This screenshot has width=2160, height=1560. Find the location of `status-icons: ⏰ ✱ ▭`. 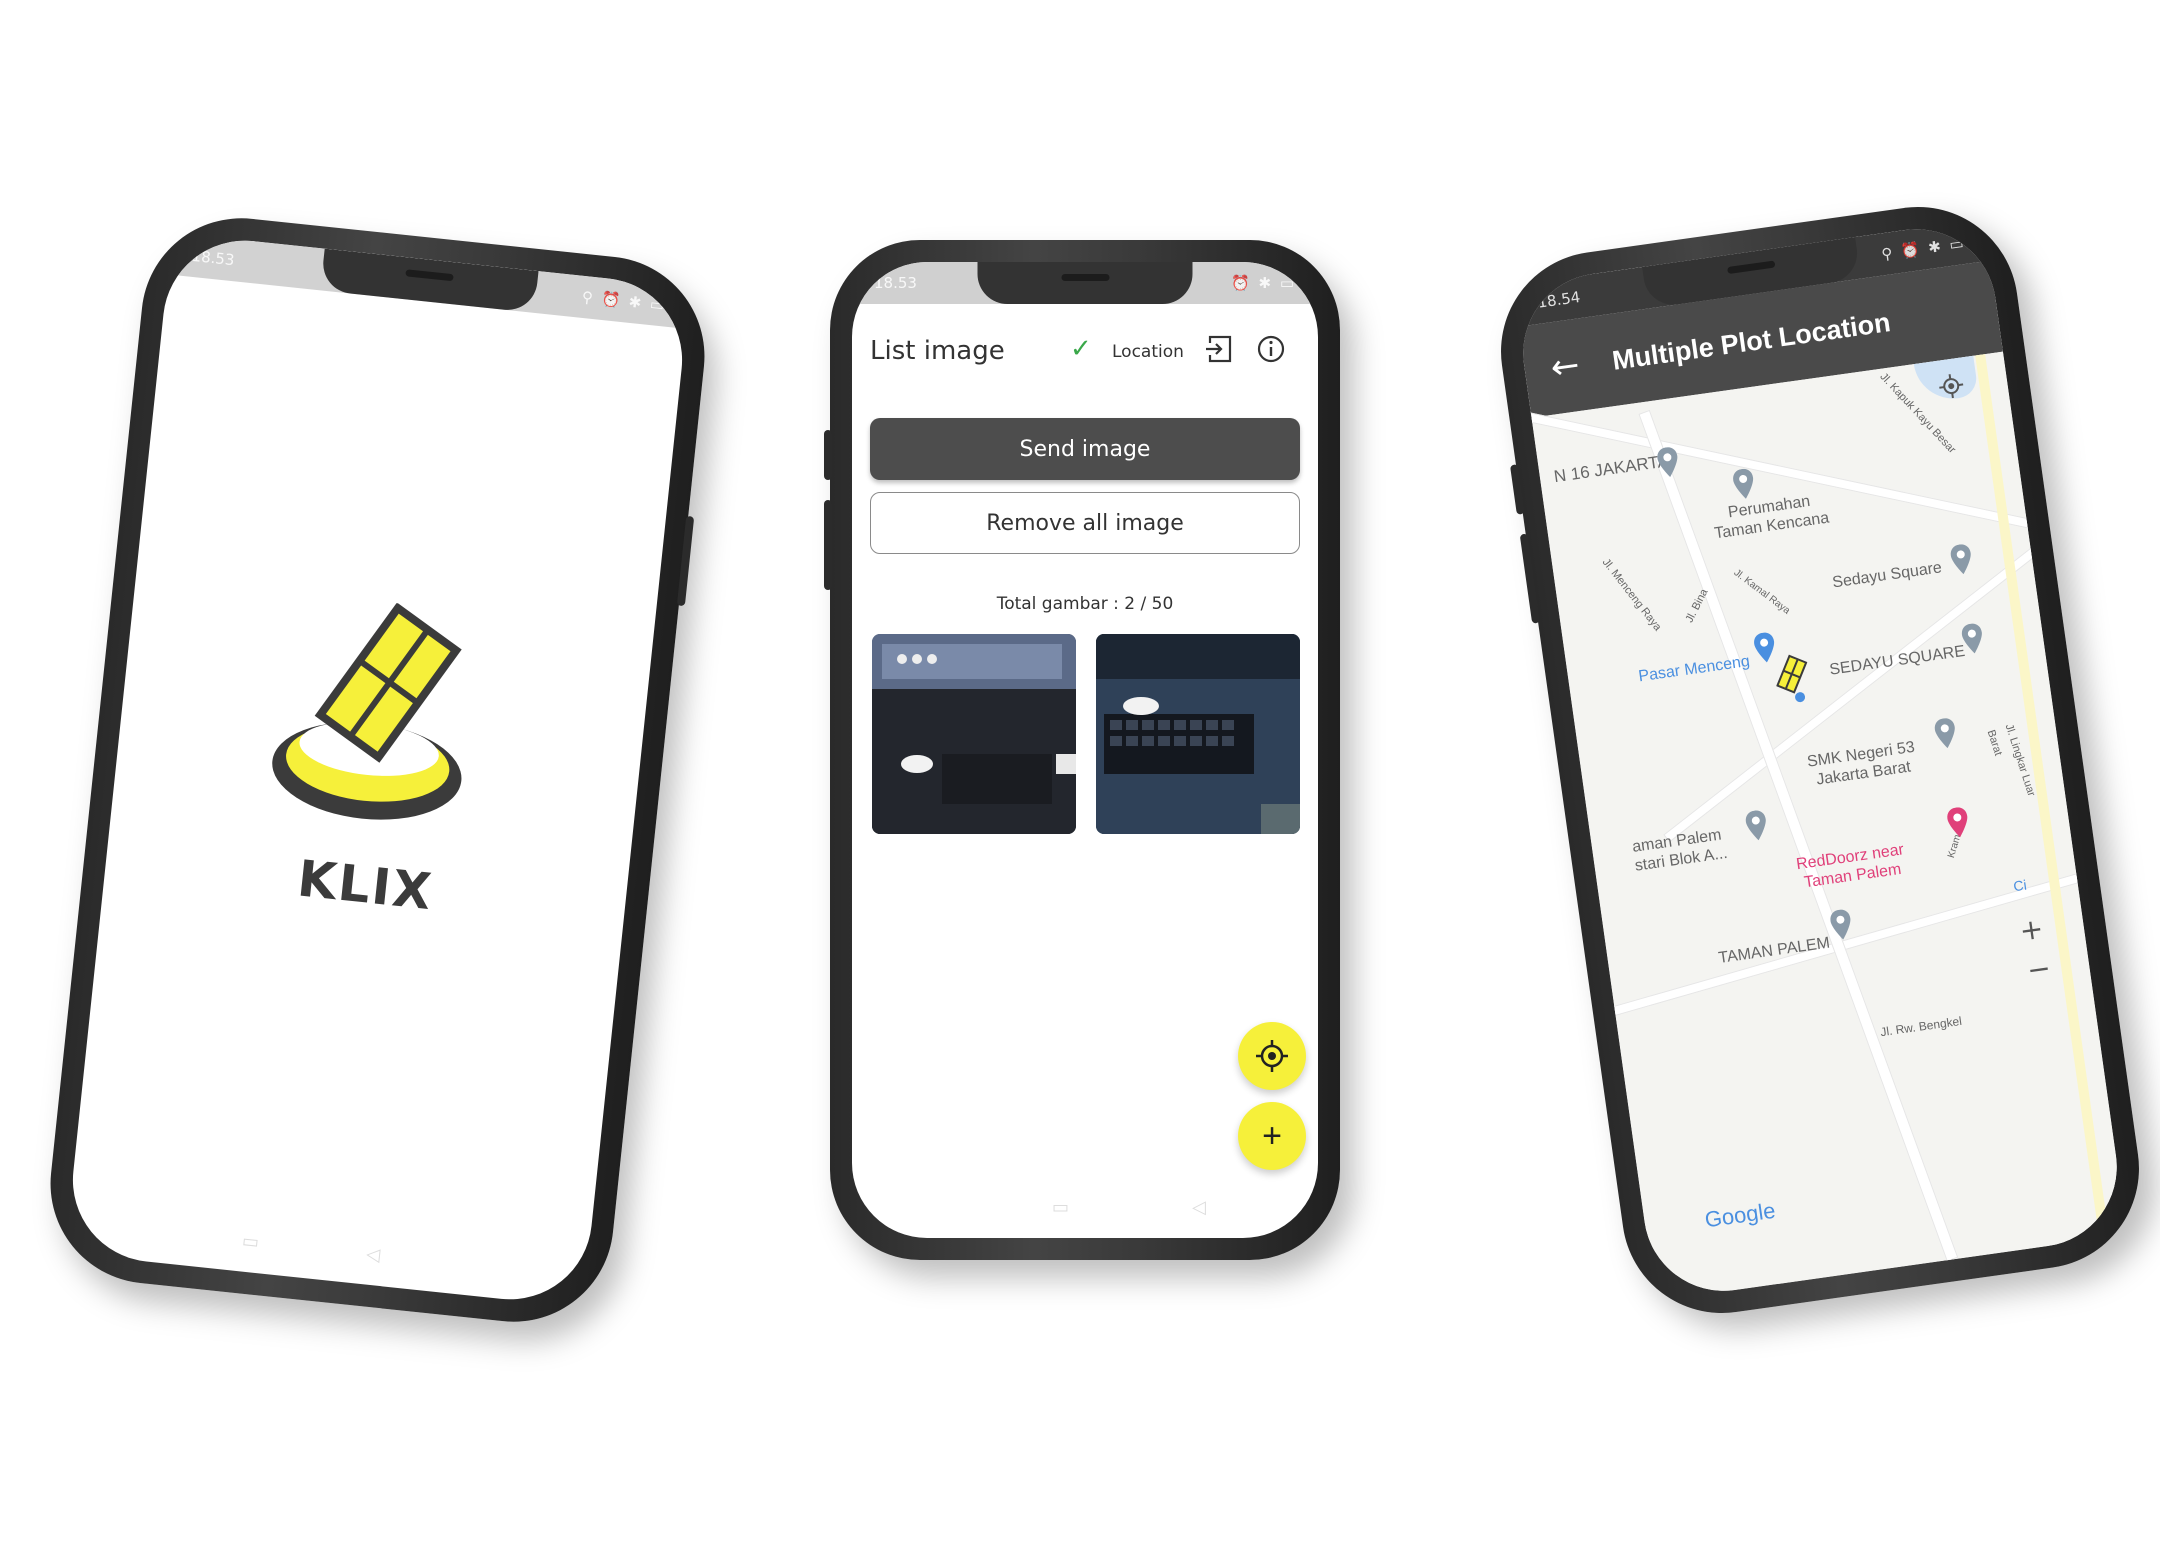

status-icons: ⏰ ✱ ▭ is located at coordinates (1263, 283).